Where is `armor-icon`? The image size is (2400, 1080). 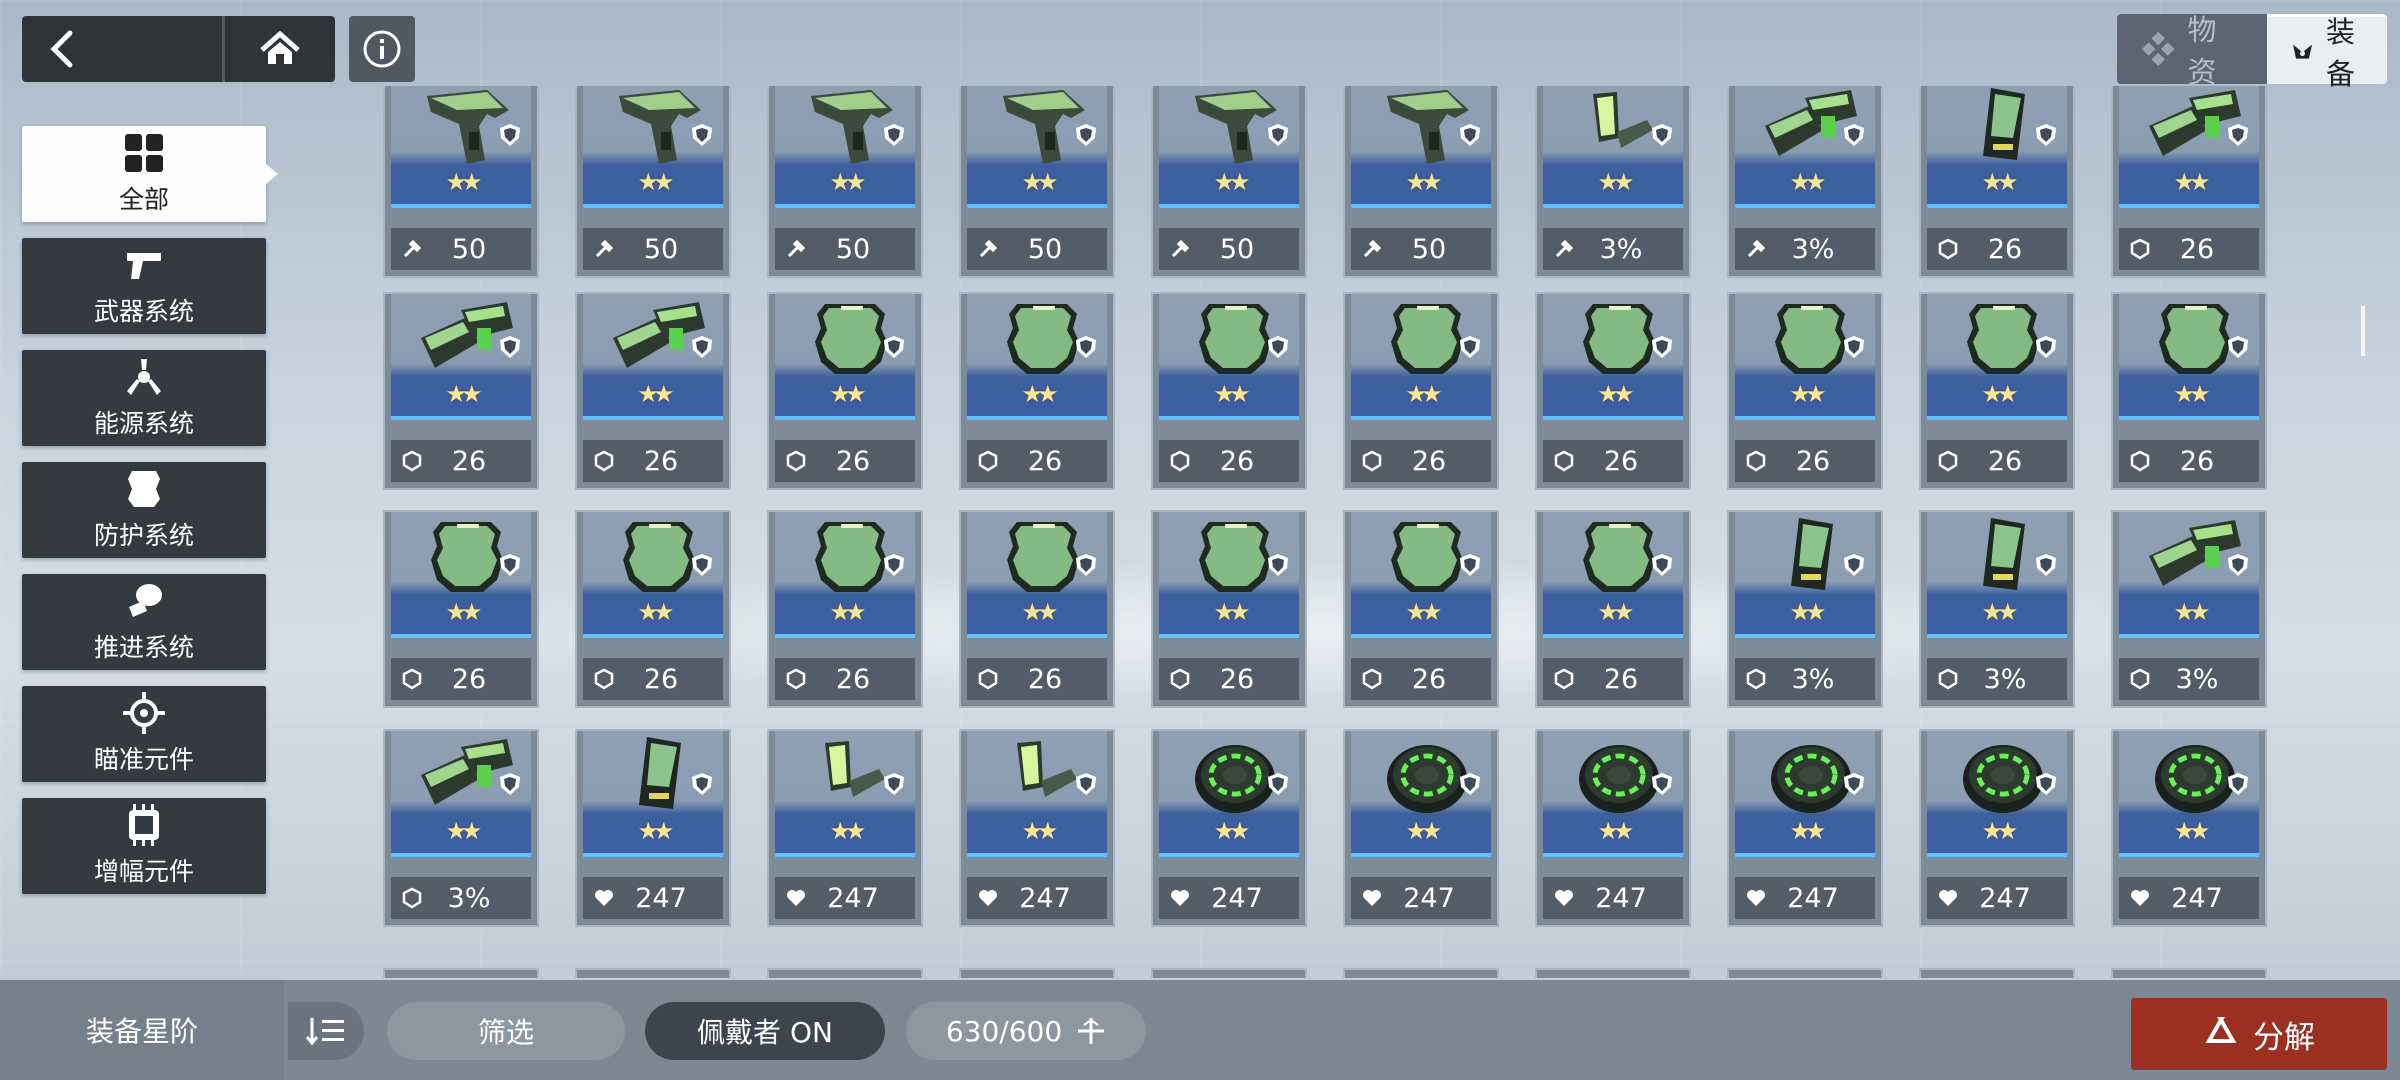
armor-icon is located at coordinates (144, 489).